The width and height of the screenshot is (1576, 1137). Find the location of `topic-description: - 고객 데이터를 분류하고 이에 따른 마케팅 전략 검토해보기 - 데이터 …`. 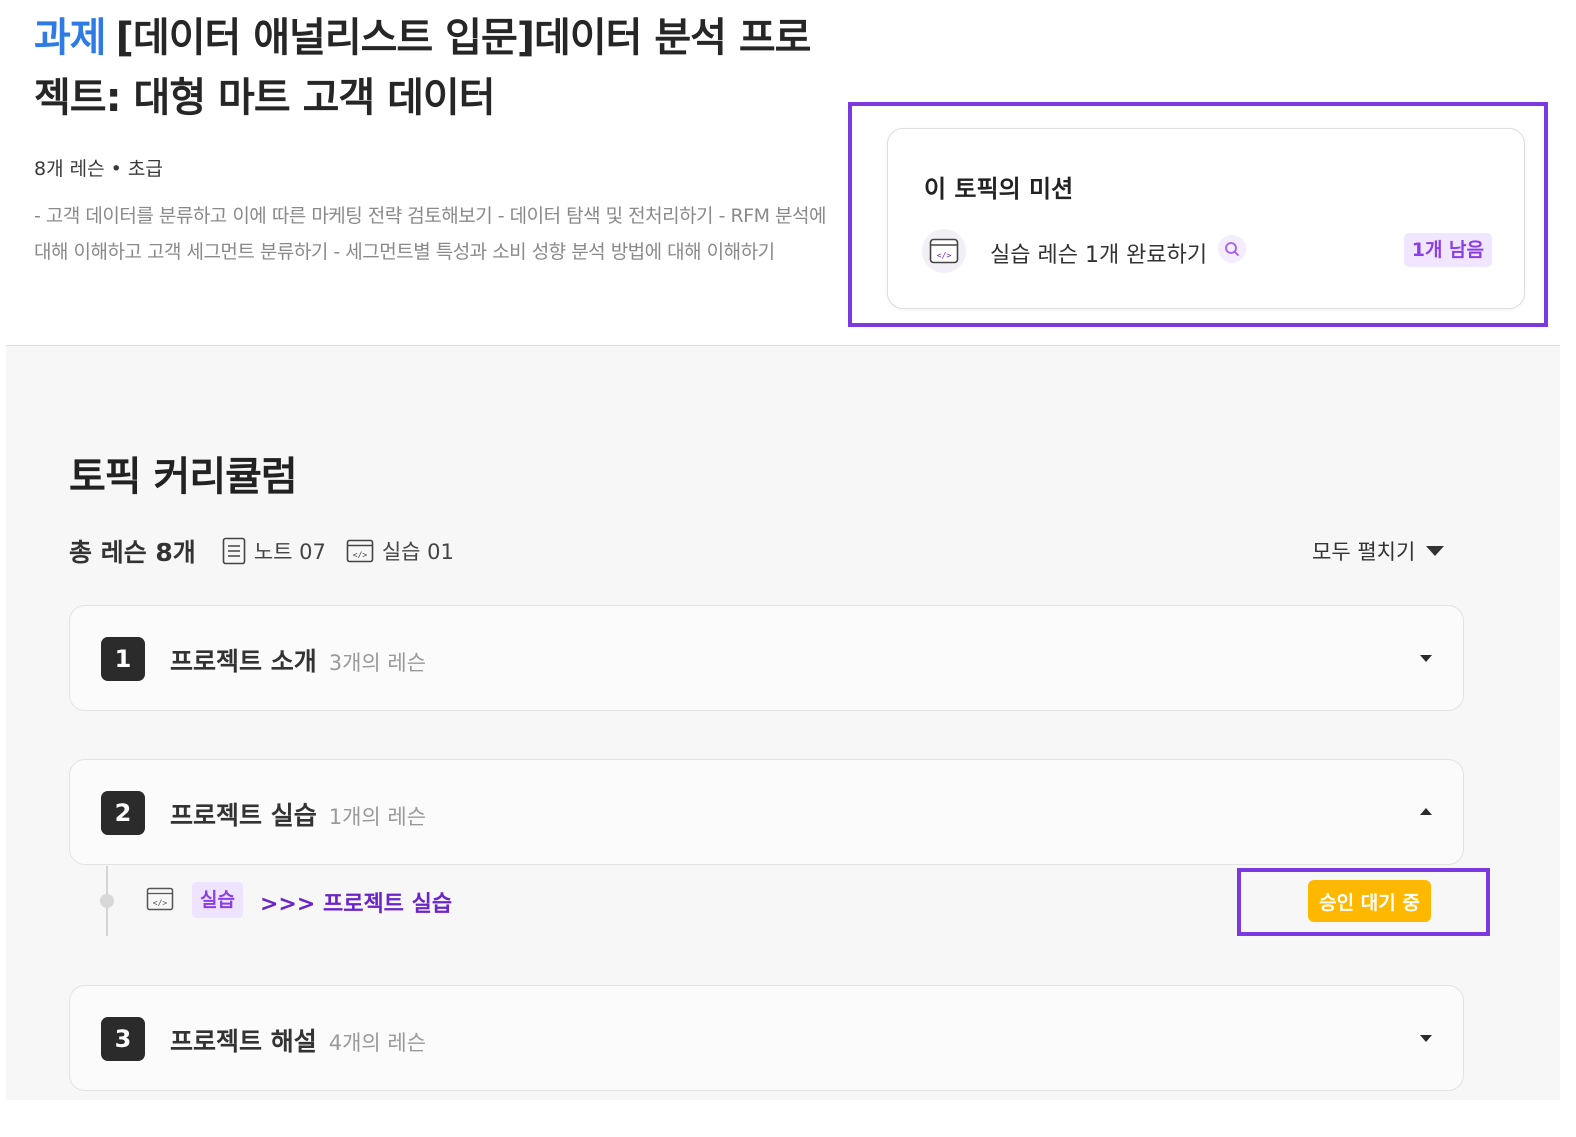

topic-description: - 고객 데이터를 분류하고 이에 따른 마케팅 전략 검토해보기 - 데이터 … is located at coordinates (430, 234).